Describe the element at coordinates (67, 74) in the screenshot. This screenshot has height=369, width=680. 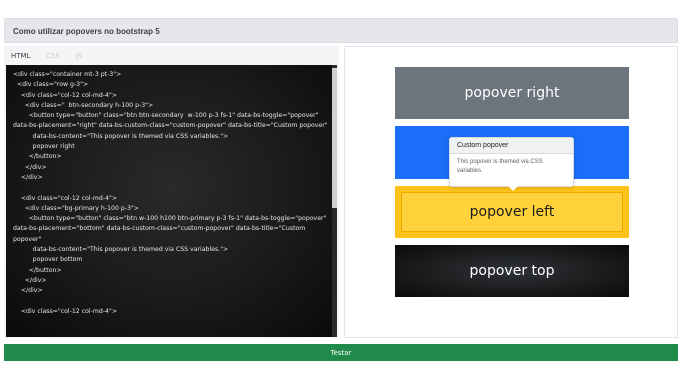
I see `code-line: <div class="container mt-3 pt-3">` at that location.